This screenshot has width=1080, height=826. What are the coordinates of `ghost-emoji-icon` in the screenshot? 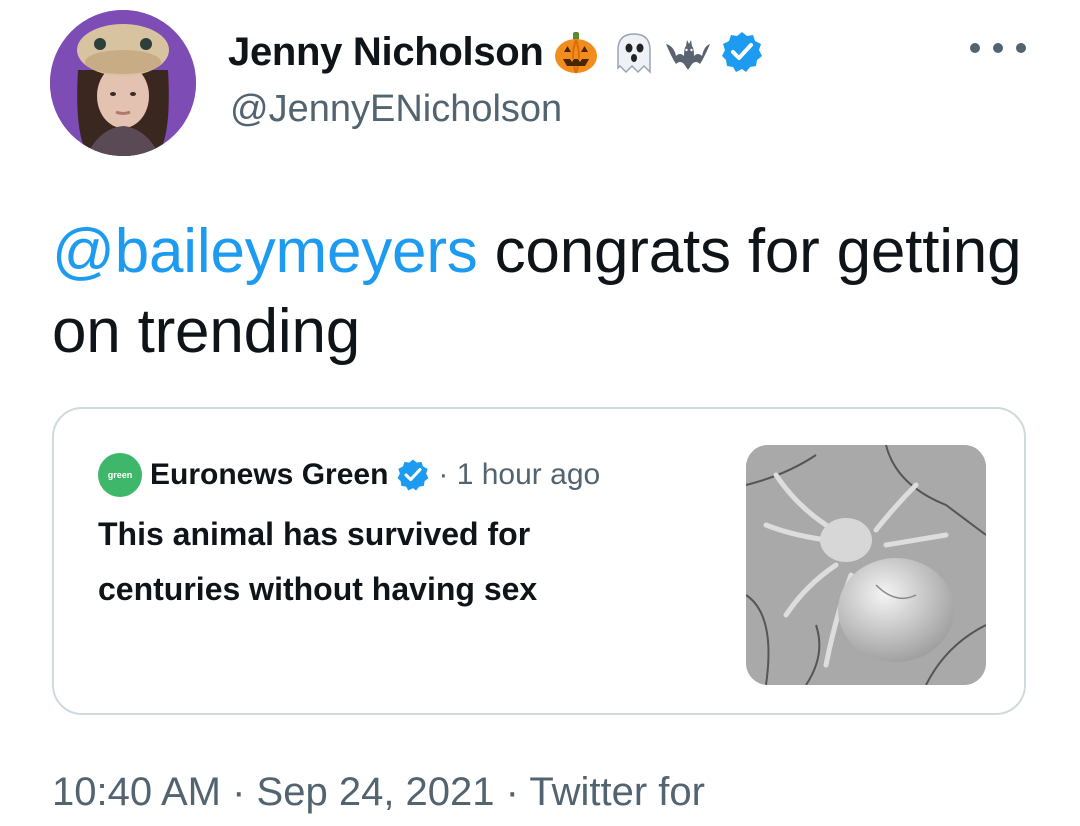 It's located at (632, 52).